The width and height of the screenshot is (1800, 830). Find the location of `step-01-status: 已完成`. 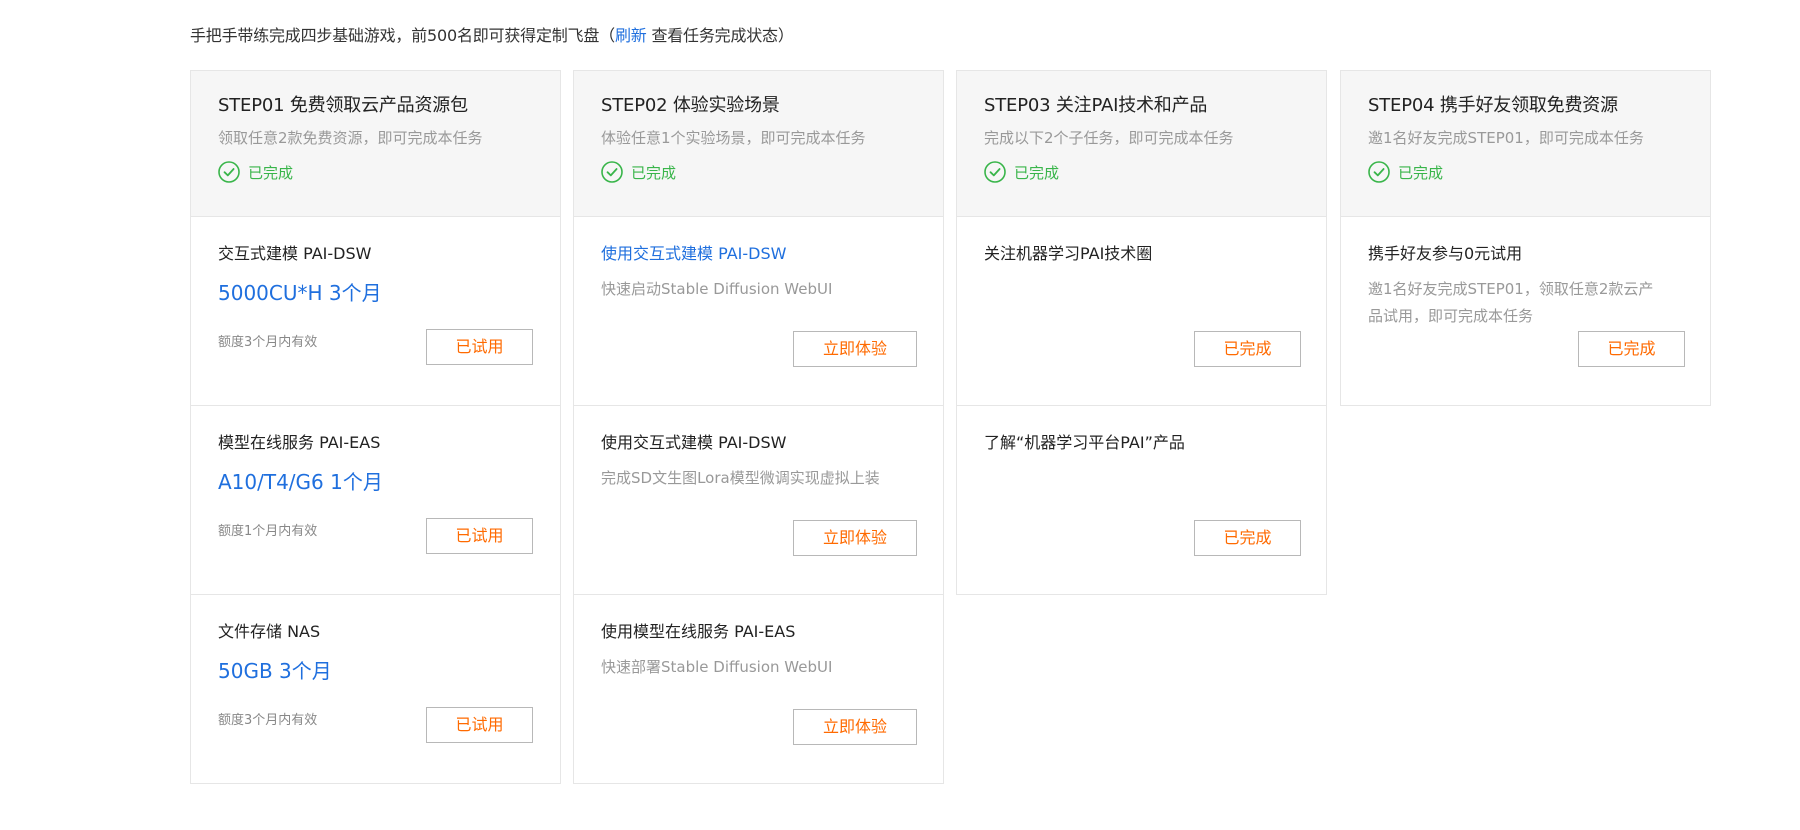

step-01-status: 已完成 is located at coordinates (375, 172).